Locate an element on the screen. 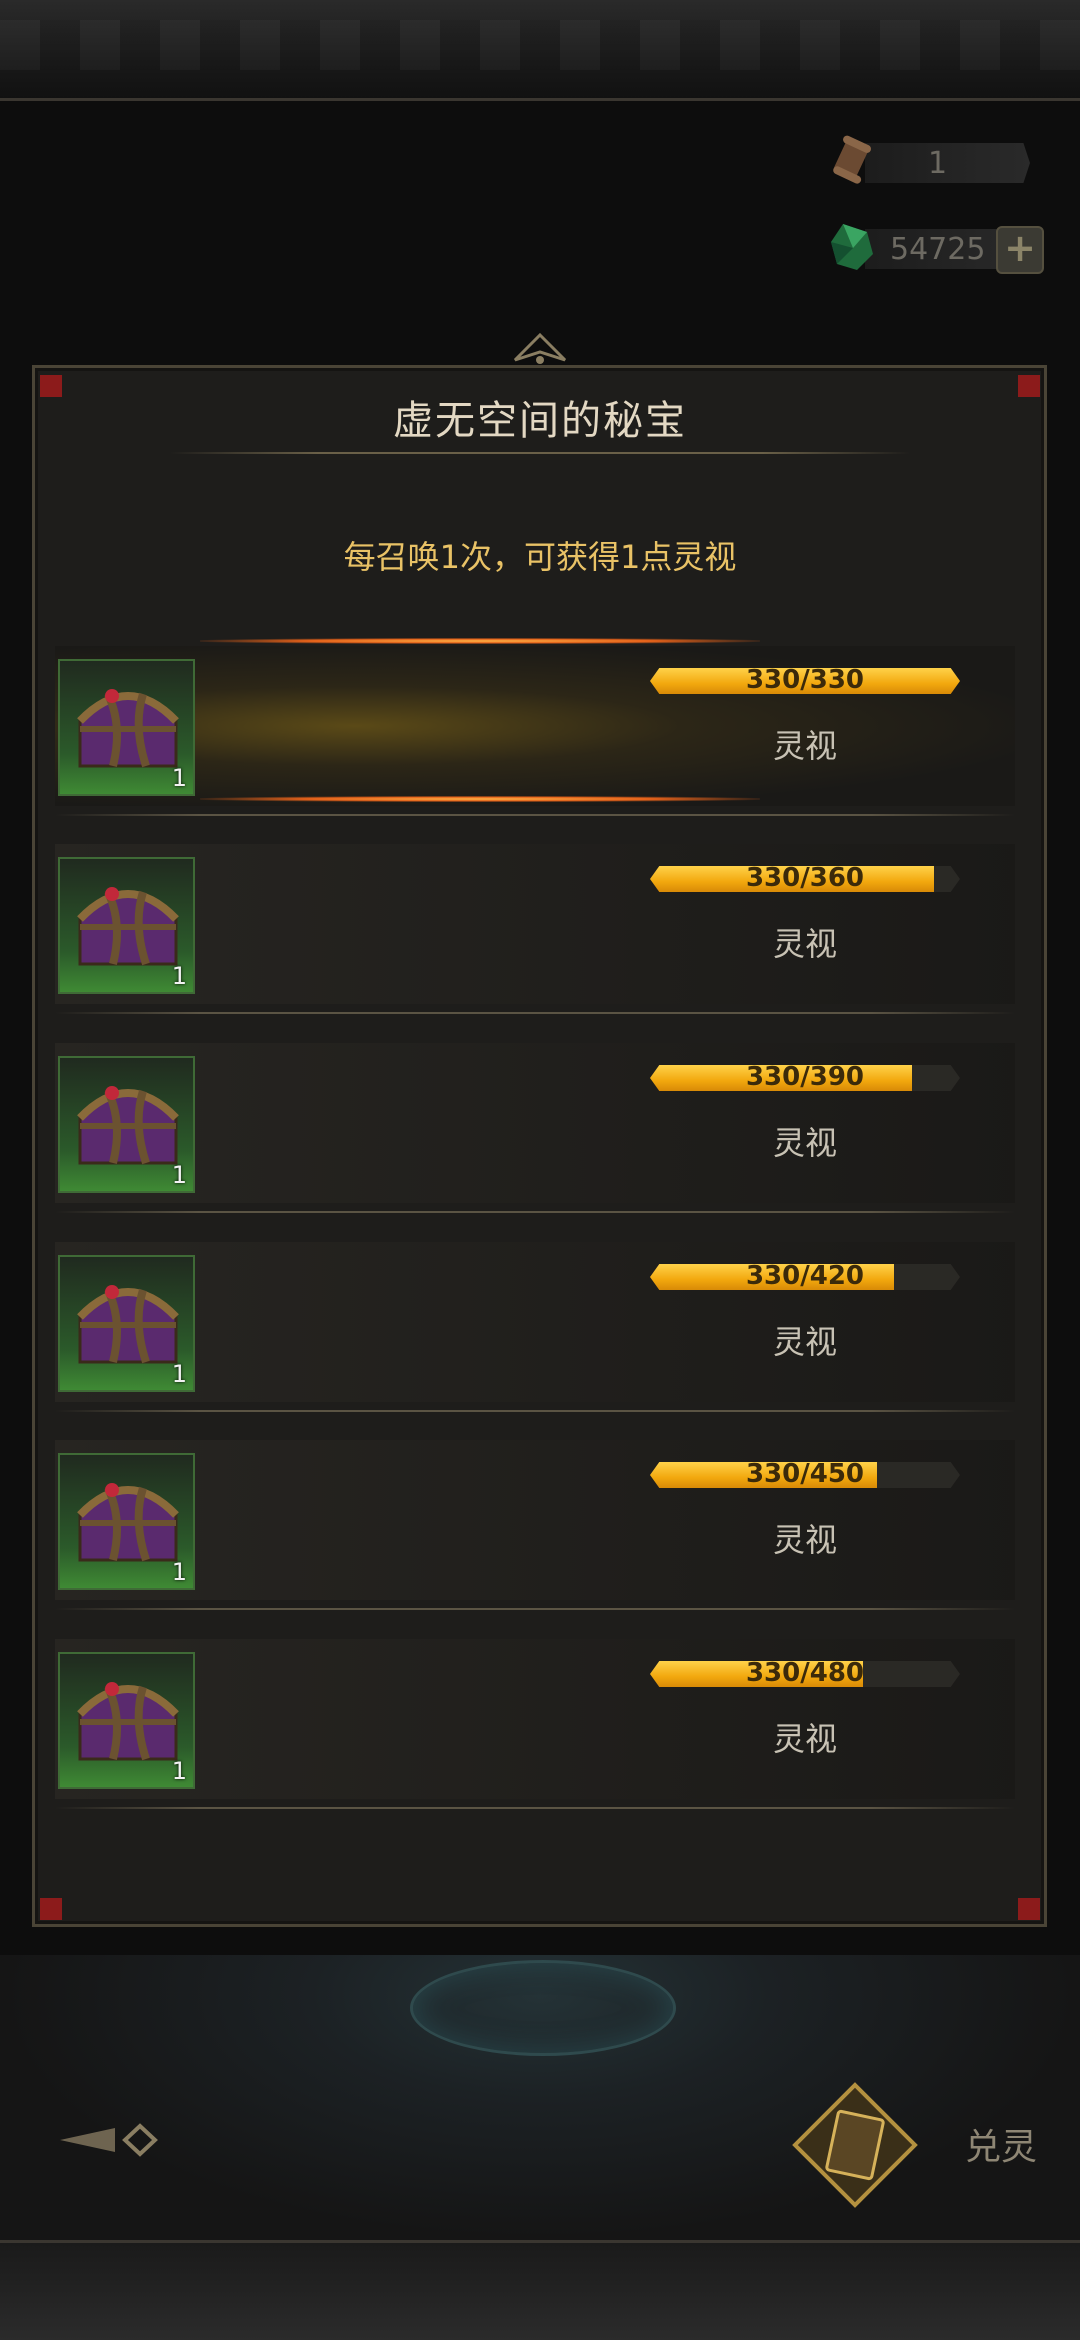  exchange-label: 兑灵 is located at coordinates (1001, 2147).